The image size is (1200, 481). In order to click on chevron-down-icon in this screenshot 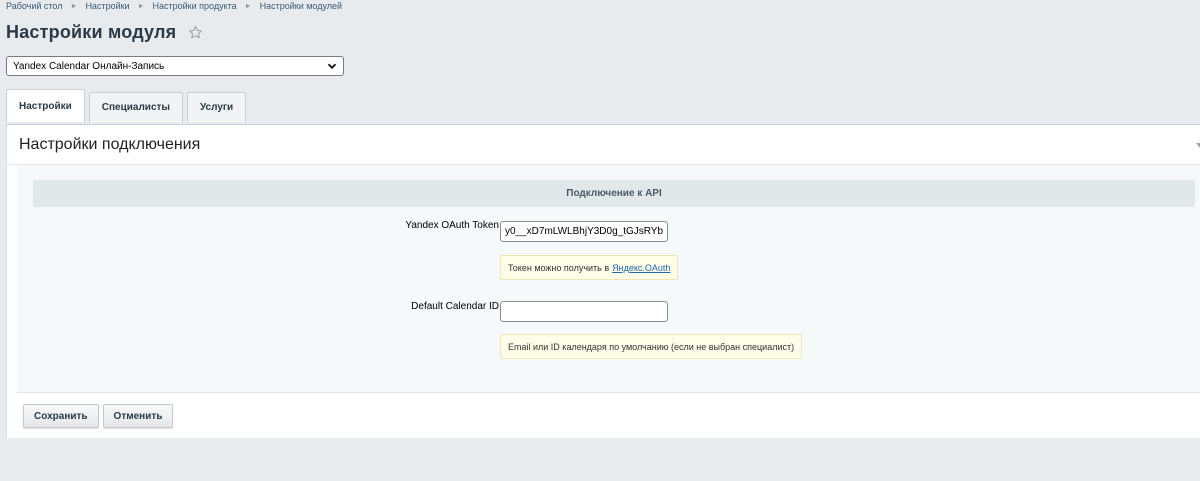, I will do `click(332, 66)`.